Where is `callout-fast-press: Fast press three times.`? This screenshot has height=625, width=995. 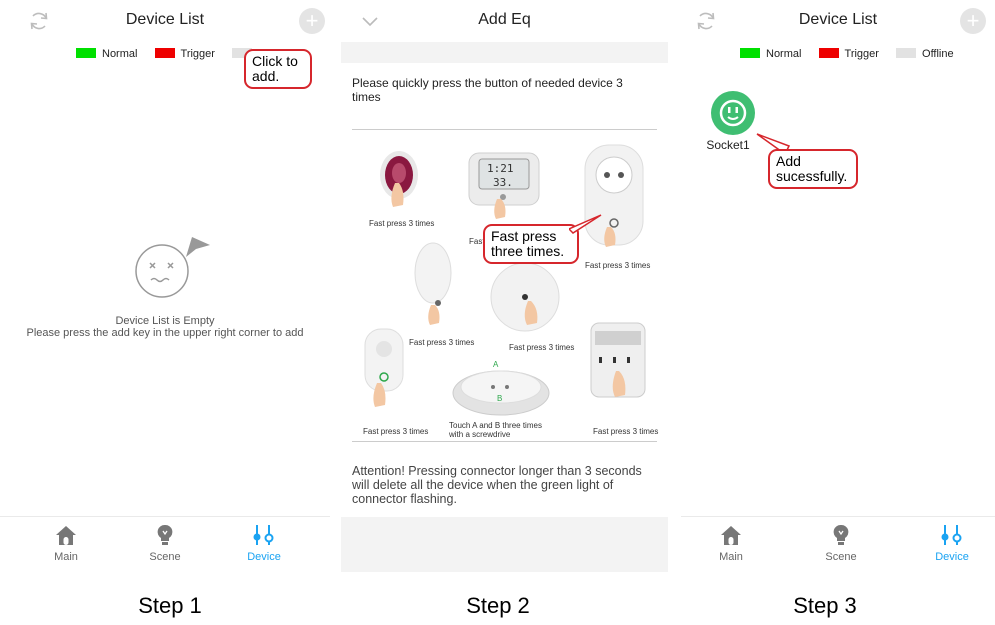
callout-fast-press: Fast press three times. is located at coordinates (531, 244).